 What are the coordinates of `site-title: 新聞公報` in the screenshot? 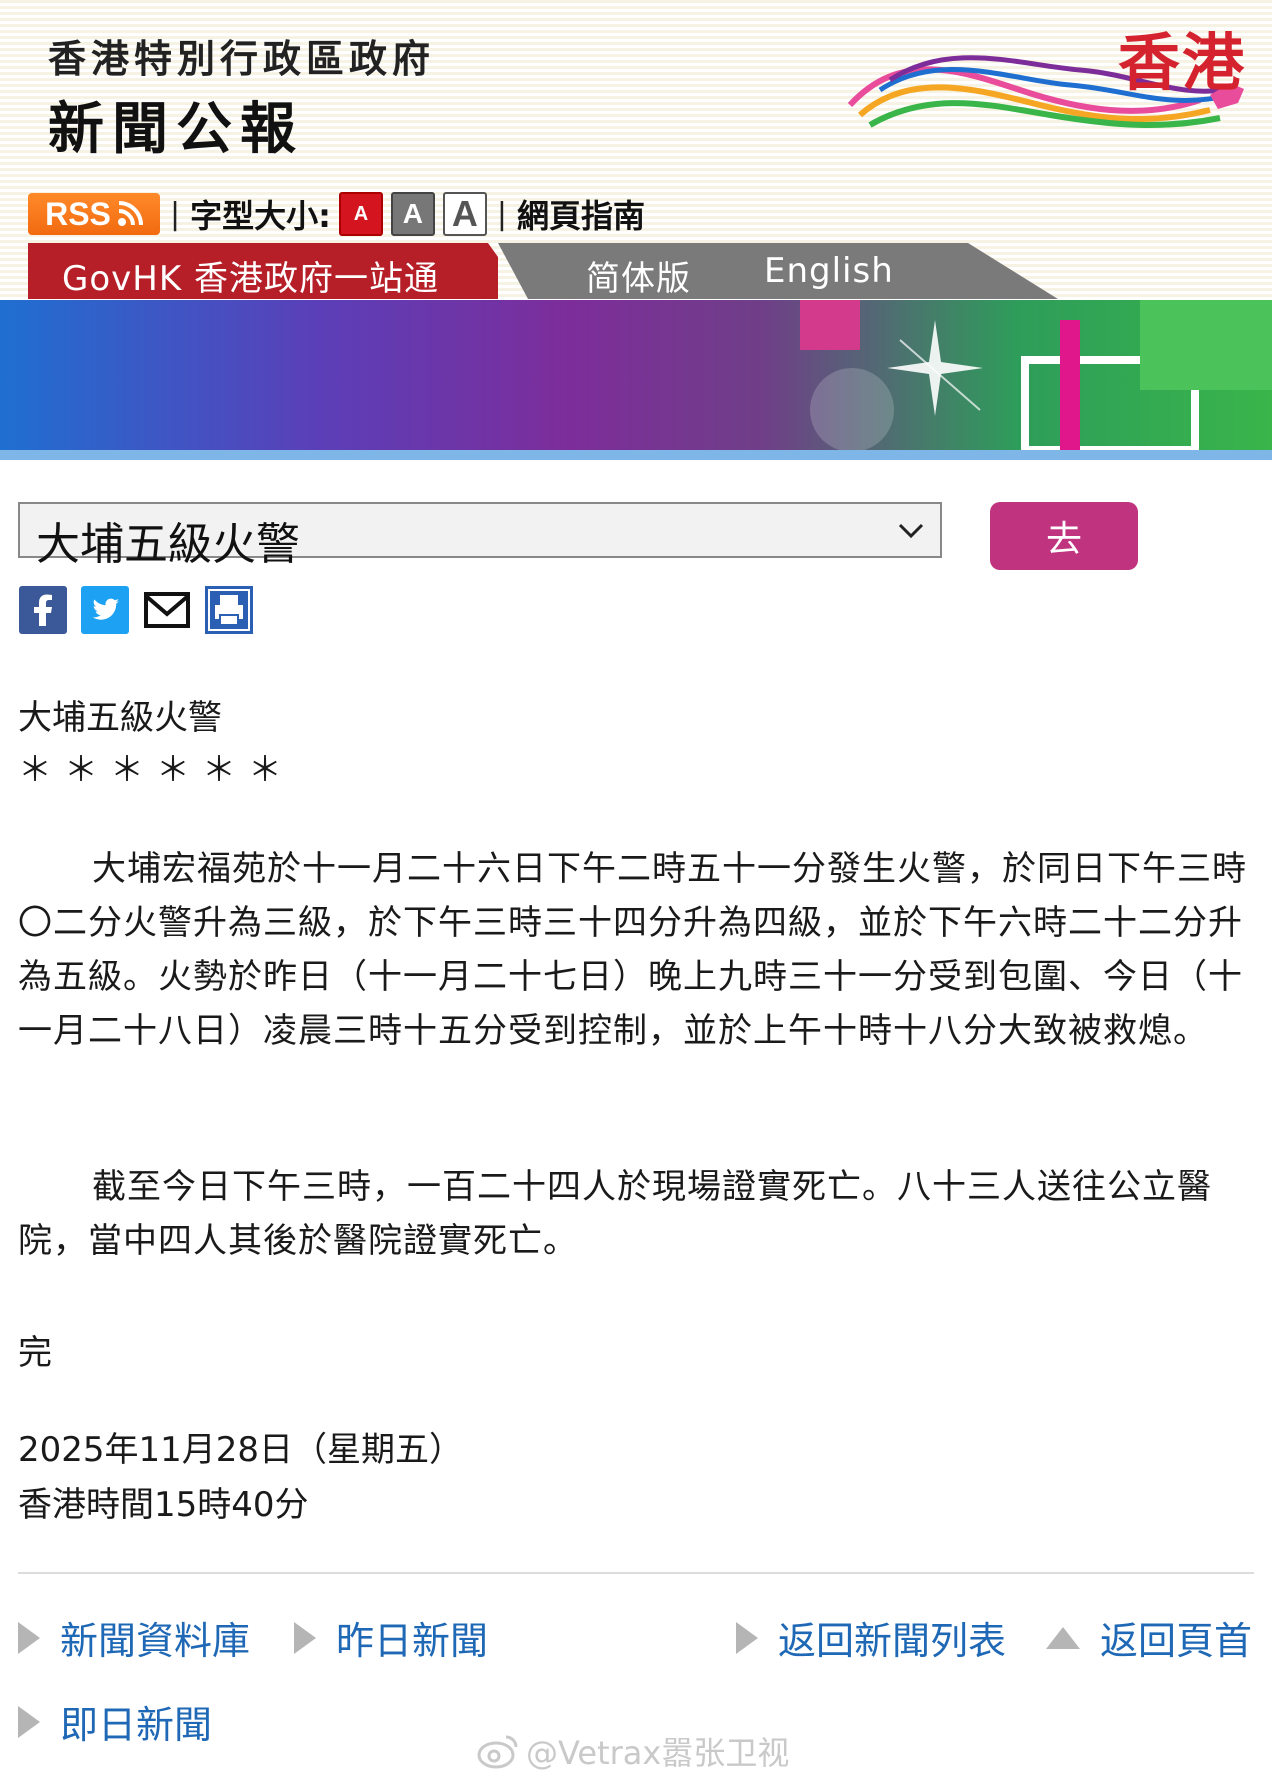 It's located at (176, 124).